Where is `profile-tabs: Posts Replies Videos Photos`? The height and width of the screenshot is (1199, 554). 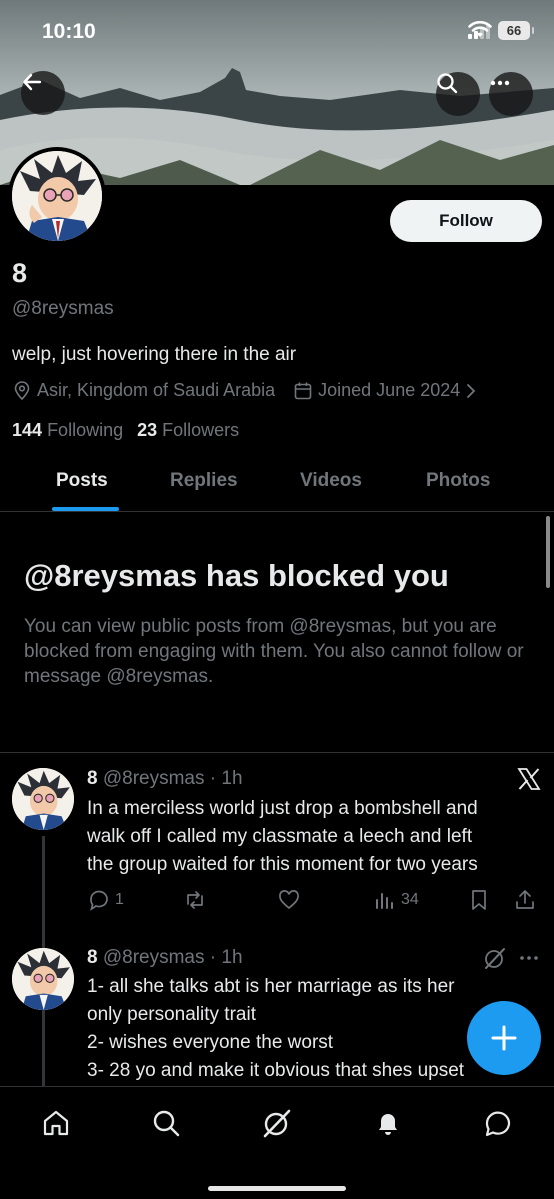
profile-tabs: Posts Replies Videos Photos is located at coordinates (277, 483).